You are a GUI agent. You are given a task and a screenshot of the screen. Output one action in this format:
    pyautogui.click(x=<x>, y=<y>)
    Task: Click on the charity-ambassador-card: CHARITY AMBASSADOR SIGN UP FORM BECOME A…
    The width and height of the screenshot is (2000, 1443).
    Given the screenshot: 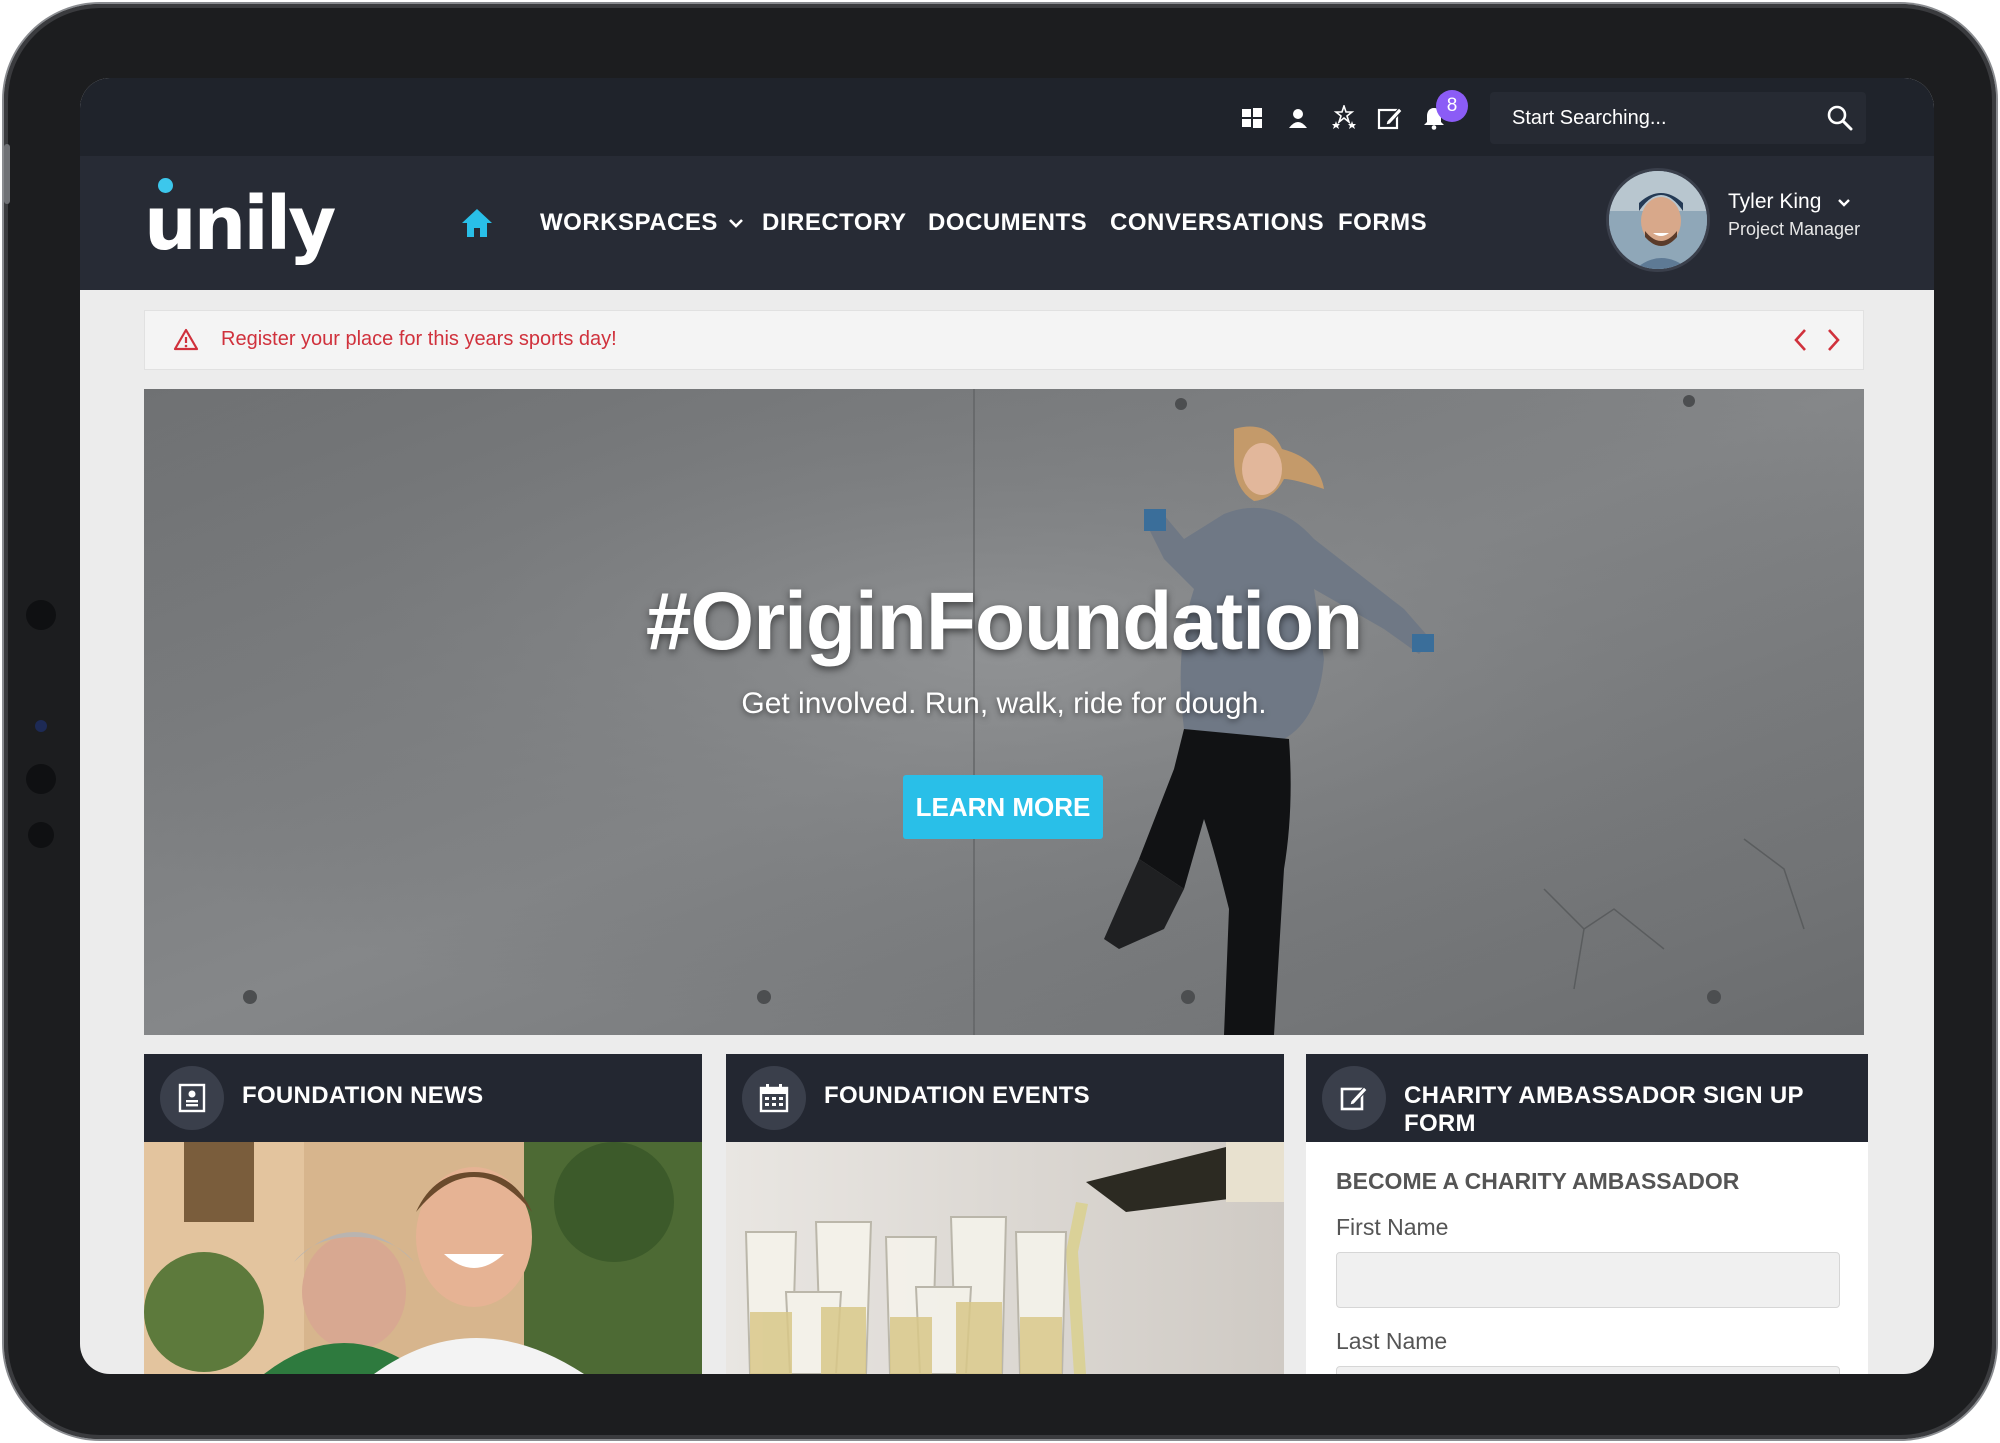 What is the action you would take?
    pyautogui.click(x=1587, y=1214)
    